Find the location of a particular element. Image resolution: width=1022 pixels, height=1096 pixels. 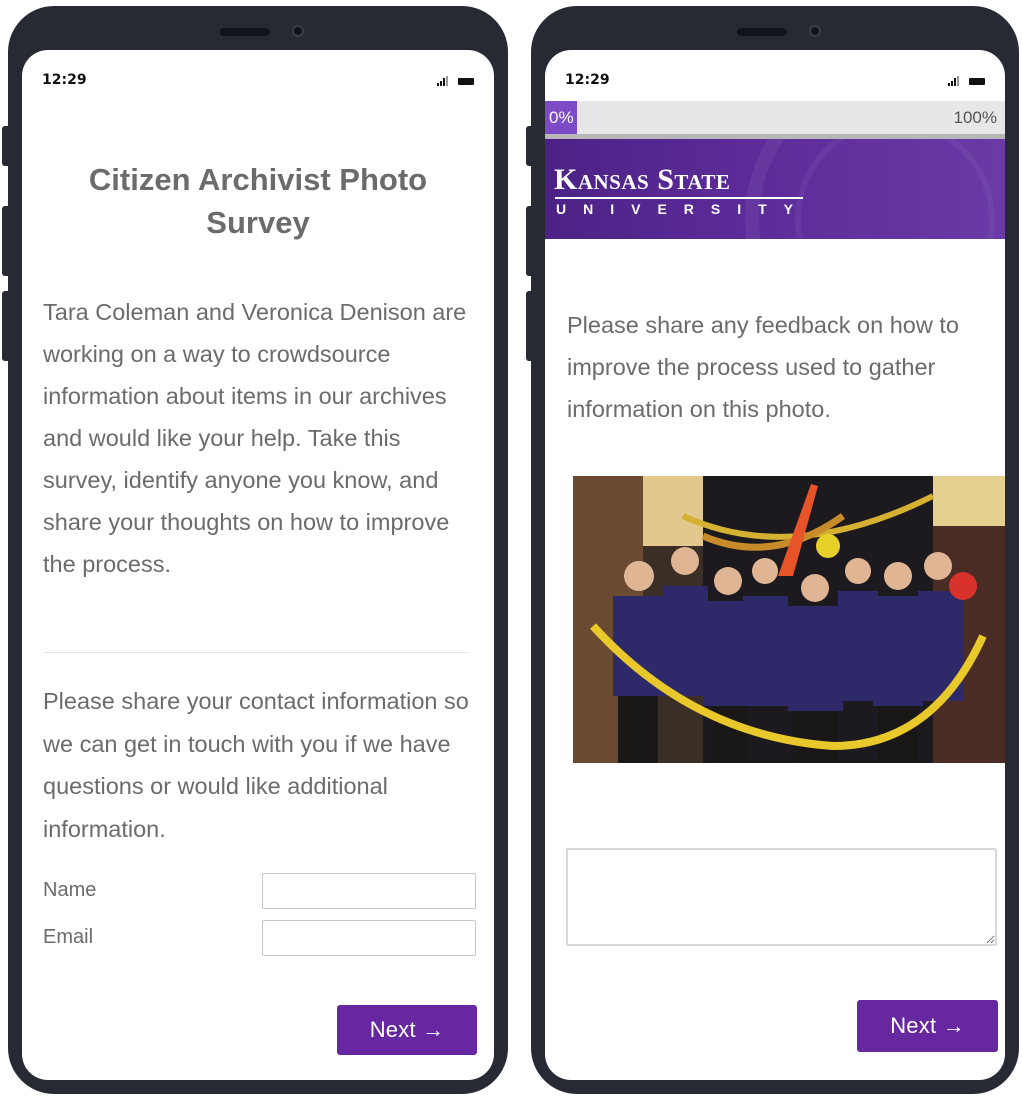

email-label: Email is located at coordinates (68, 937).